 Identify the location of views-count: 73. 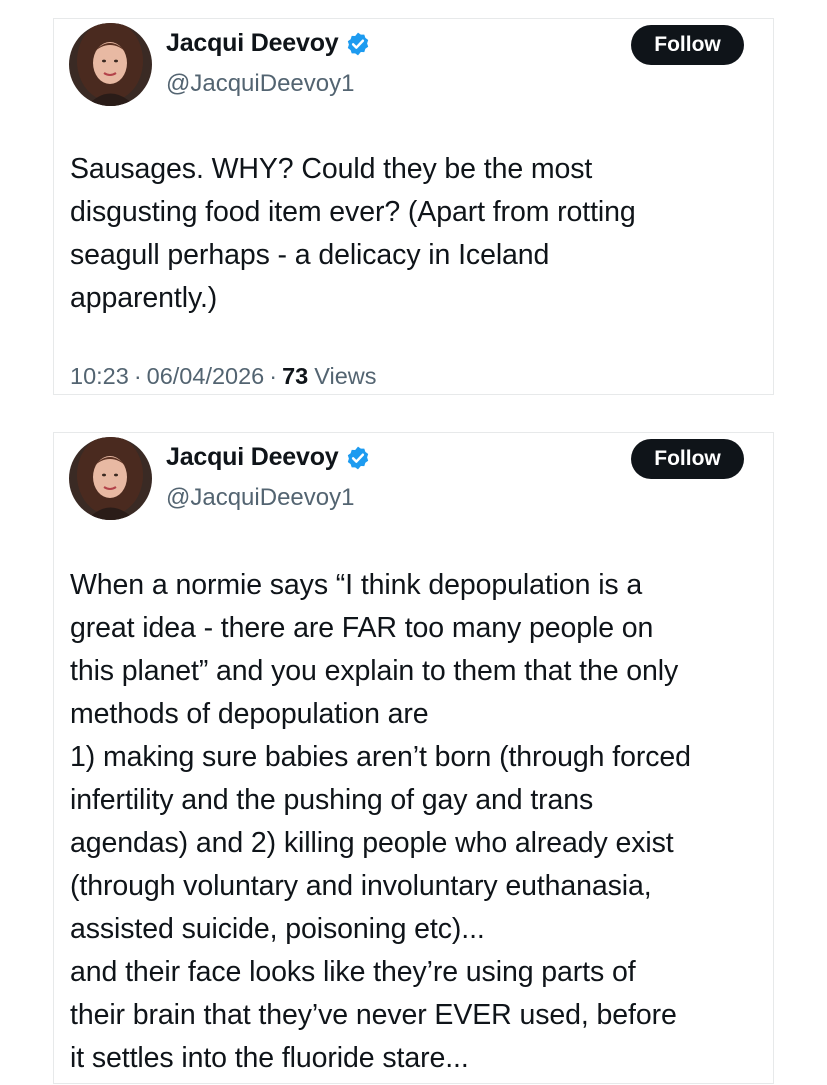
(295, 376).